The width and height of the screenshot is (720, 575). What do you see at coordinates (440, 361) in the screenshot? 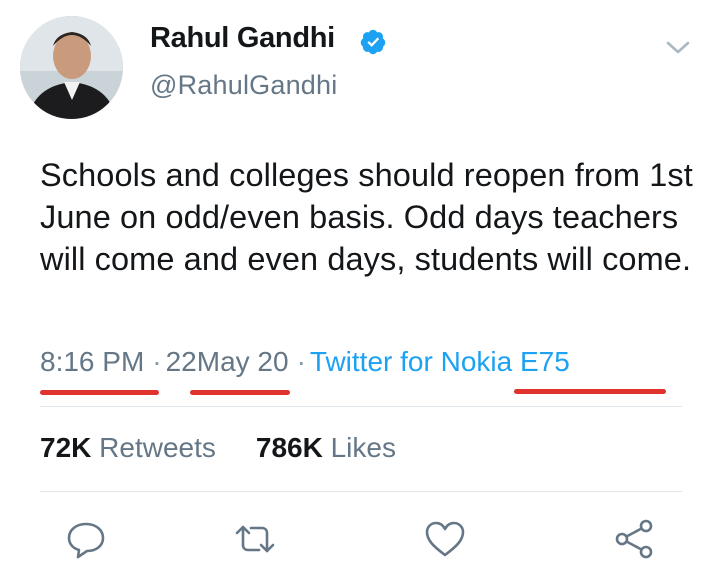
I see `tweet-source-link: Twitter for Nokia E75` at bounding box center [440, 361].